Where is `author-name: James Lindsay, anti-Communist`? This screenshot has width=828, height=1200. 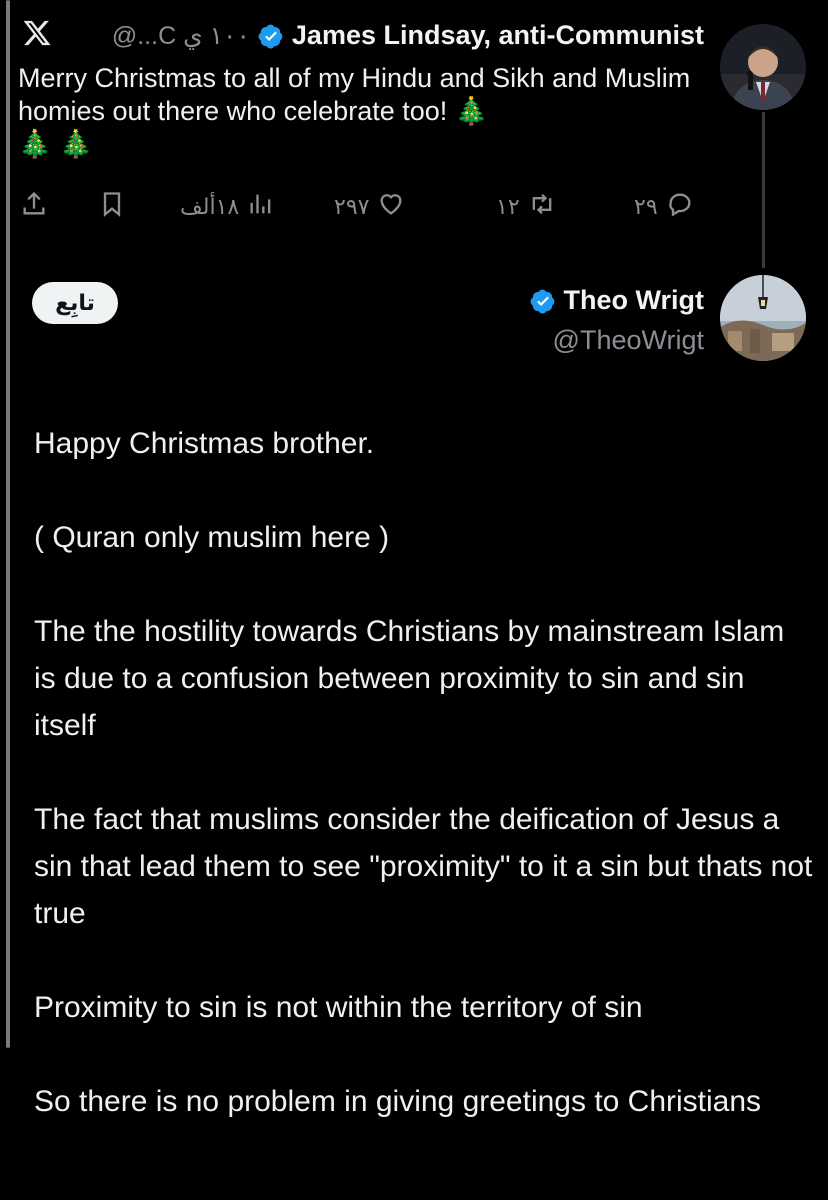
author-name: James Lindsay, anti-Communist is located at coordinates (498, 35).